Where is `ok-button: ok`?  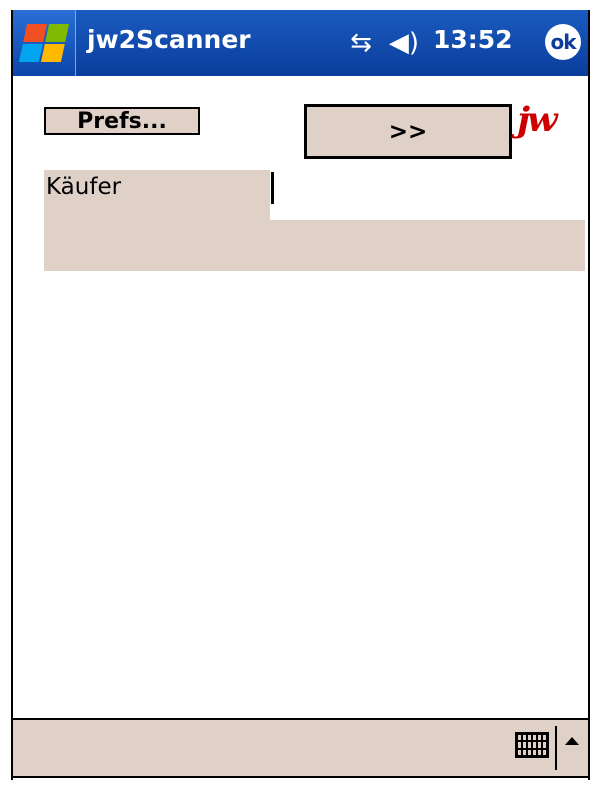
ok-button: ok is located at coordinates (563, 42).